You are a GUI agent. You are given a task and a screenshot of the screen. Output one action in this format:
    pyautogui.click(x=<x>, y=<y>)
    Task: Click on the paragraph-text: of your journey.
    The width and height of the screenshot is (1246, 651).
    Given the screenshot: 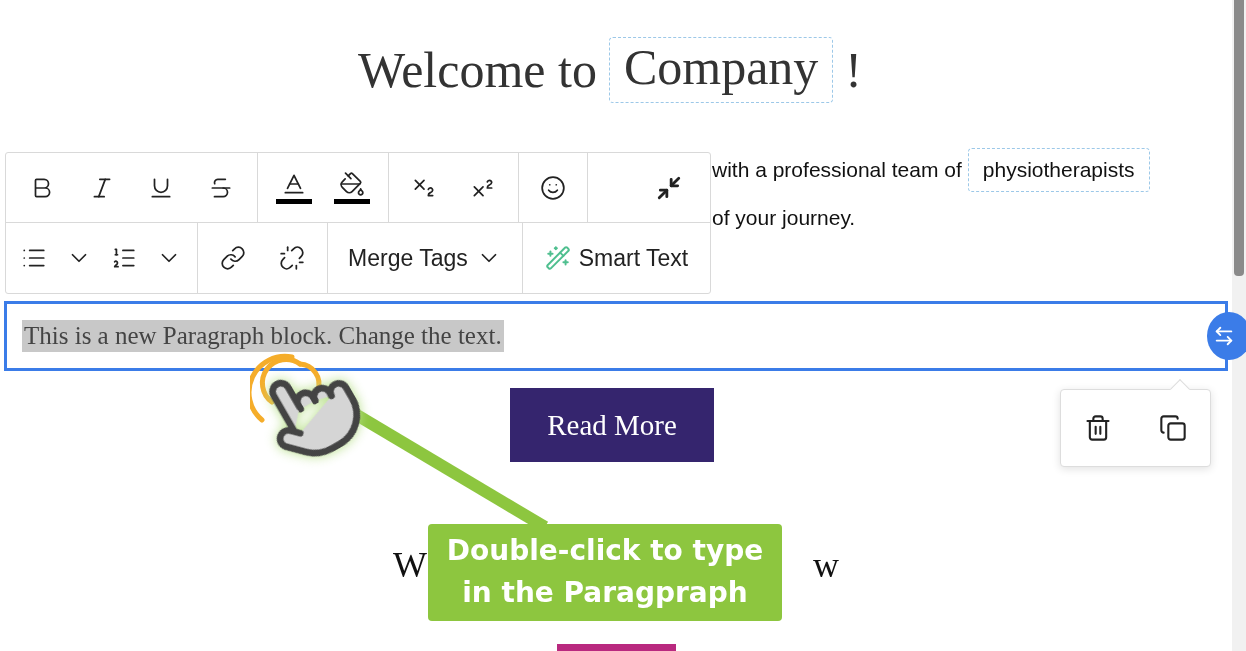 What is the action you would take?
    pyautogui.click(x=784, y=218)
    